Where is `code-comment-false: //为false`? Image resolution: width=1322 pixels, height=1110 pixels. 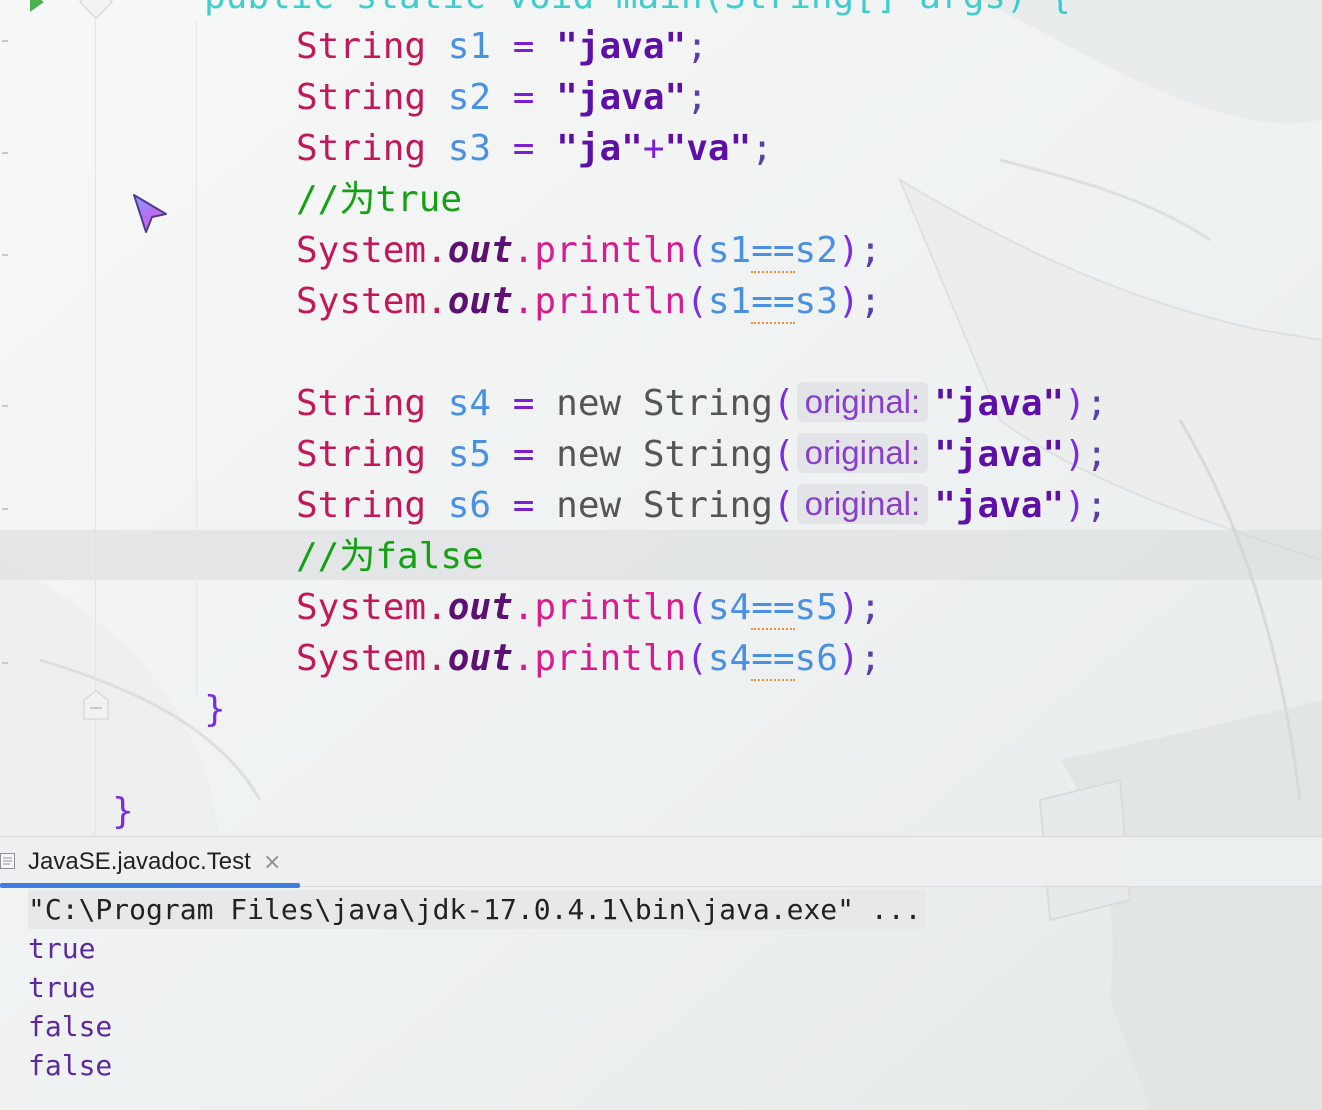
code-comment-false: //为false is located at coordinates (390, 556).